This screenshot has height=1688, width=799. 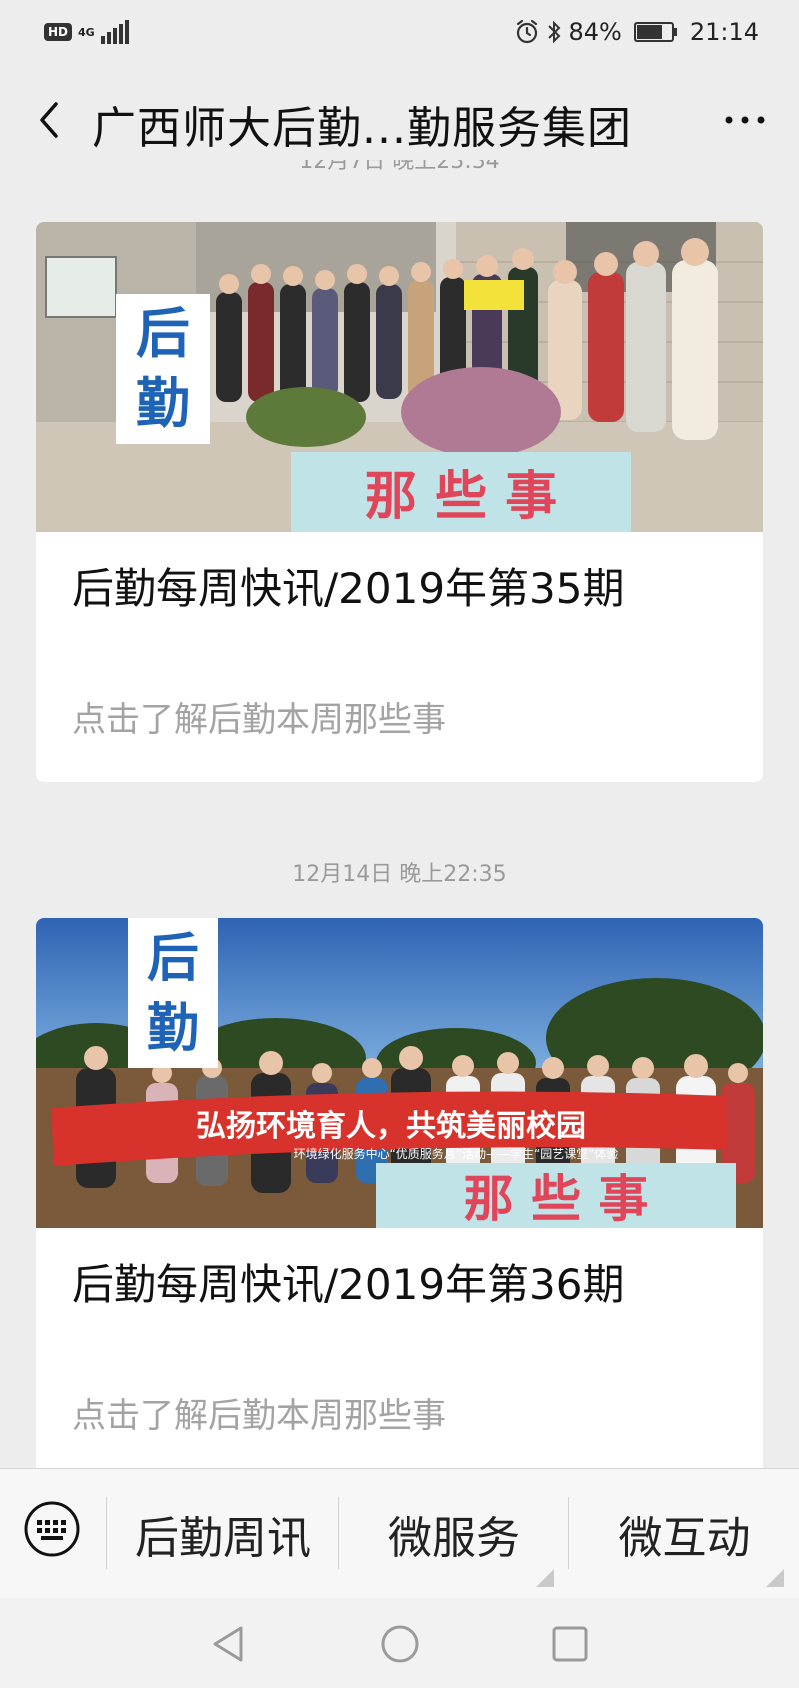 What do you see at coordinates (362, 128) in the screenshot?
I see `page-title: 广西师大后勤...勤服务集团` at bounding box center [362, 128].